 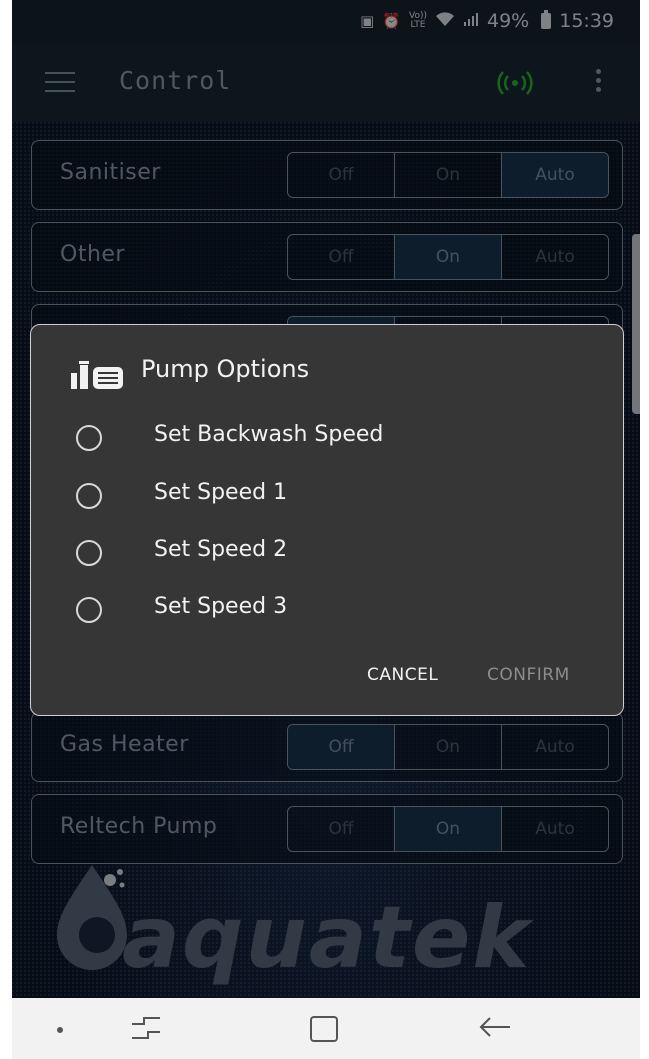 I want to click on system-nav-bar, so click(x=326, y=1028).